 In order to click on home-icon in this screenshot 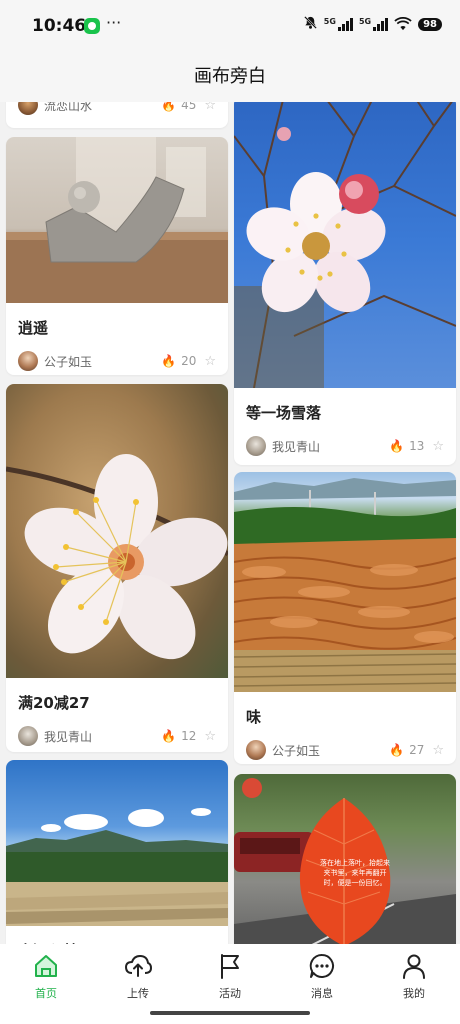, I will do `click(46, 966)`.